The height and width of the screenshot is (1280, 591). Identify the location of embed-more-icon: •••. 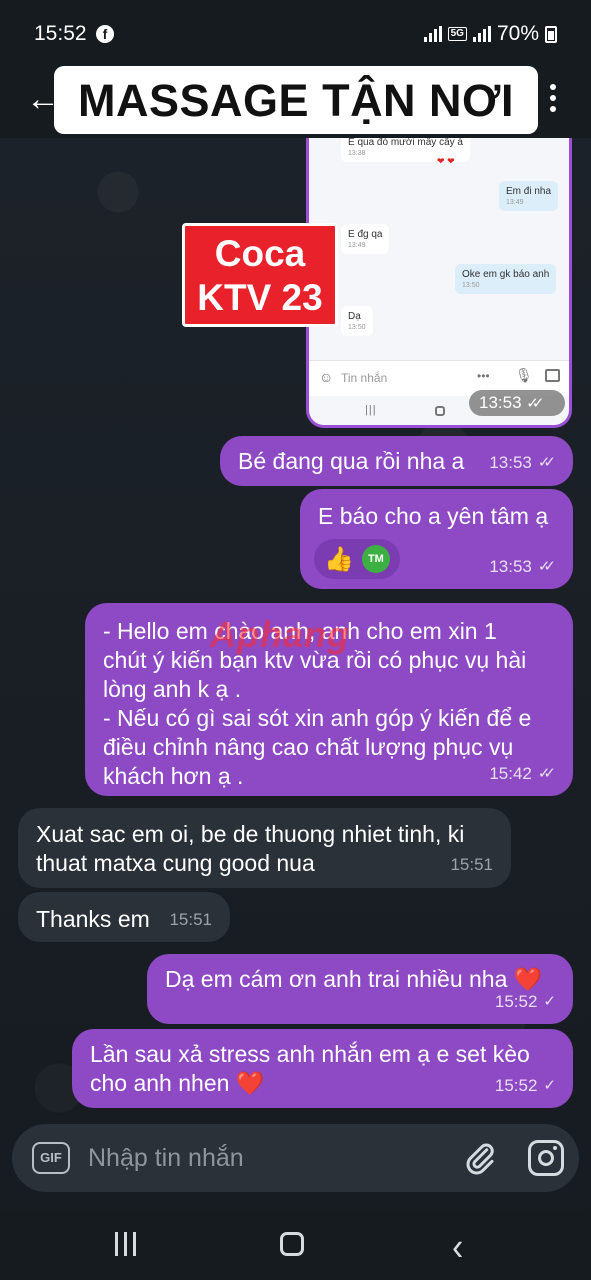
(483, 376).